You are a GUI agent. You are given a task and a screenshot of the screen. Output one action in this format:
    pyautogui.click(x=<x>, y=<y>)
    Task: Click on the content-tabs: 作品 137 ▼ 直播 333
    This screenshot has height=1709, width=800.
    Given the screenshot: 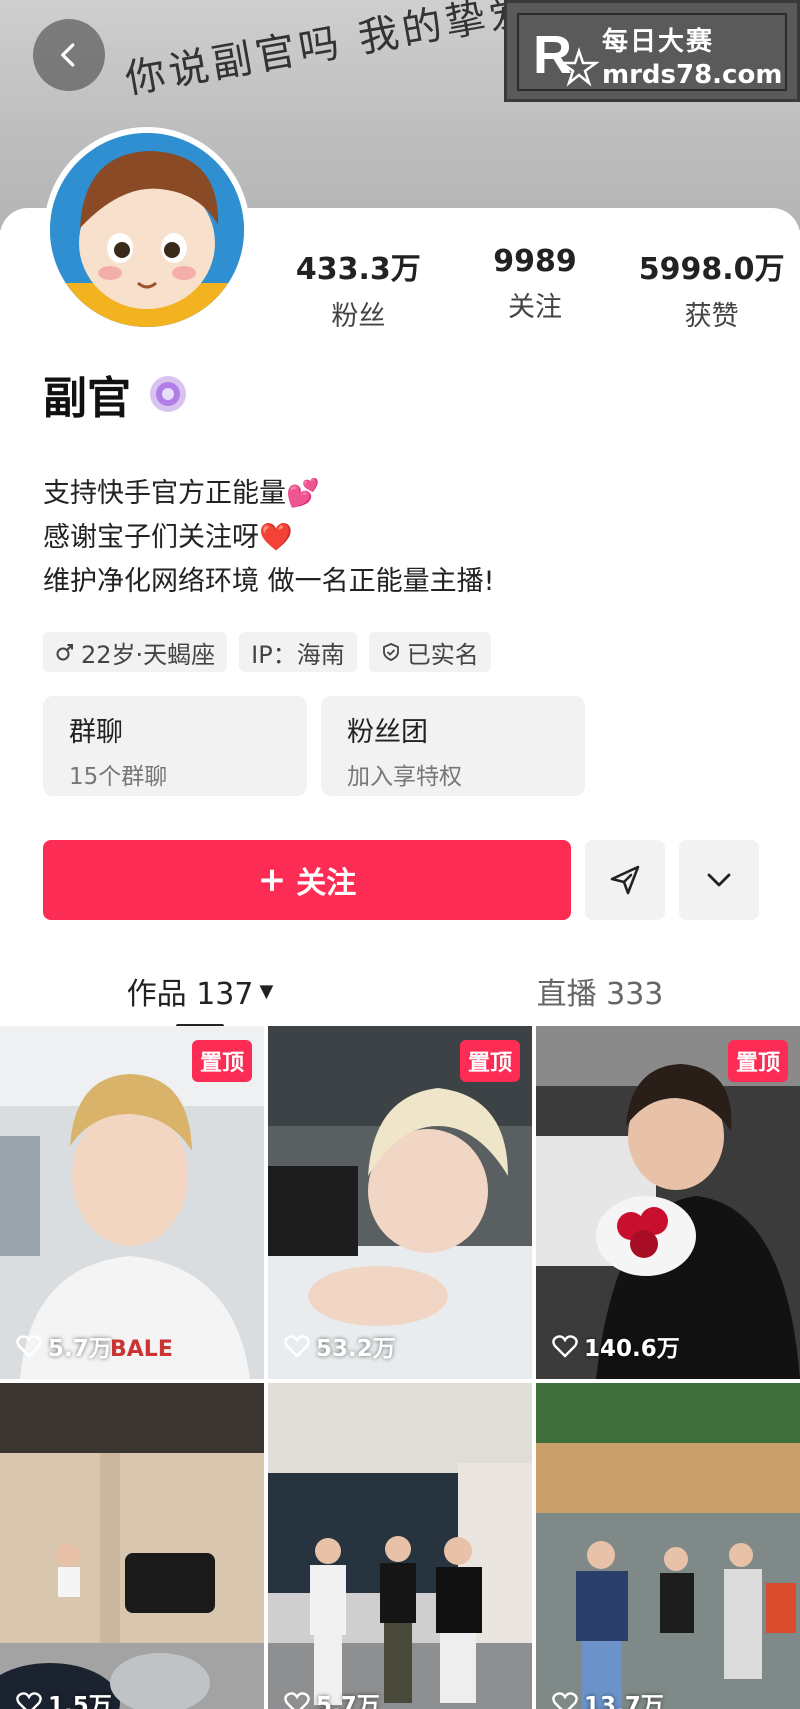 What is the action you would take?
    pyautogui.click(x=400, y=993)
    